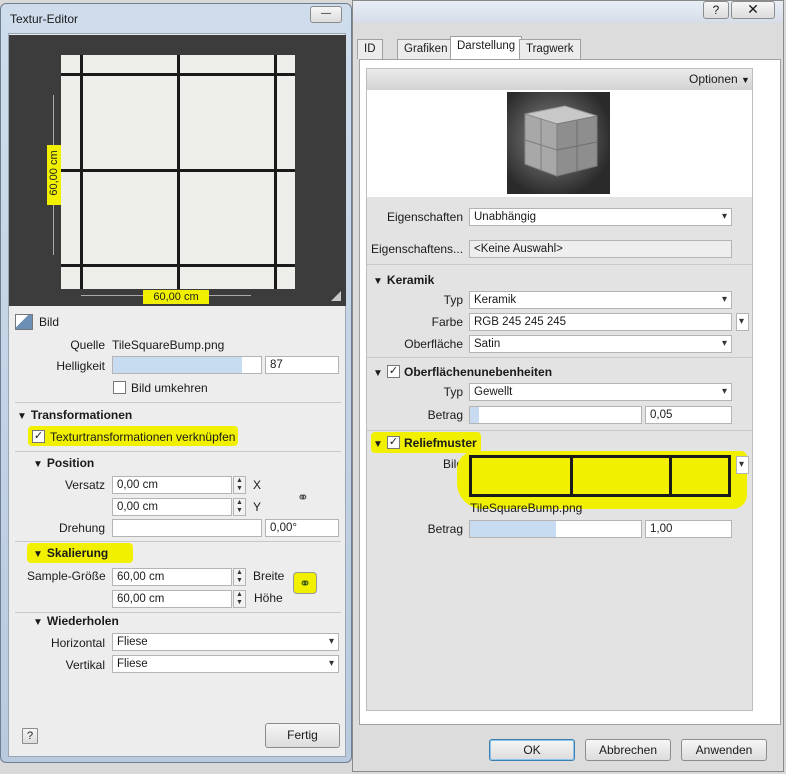 This screenshot has height=774, width=786. I want to click on options-menu: Optionen ▼, so click(719, 79).